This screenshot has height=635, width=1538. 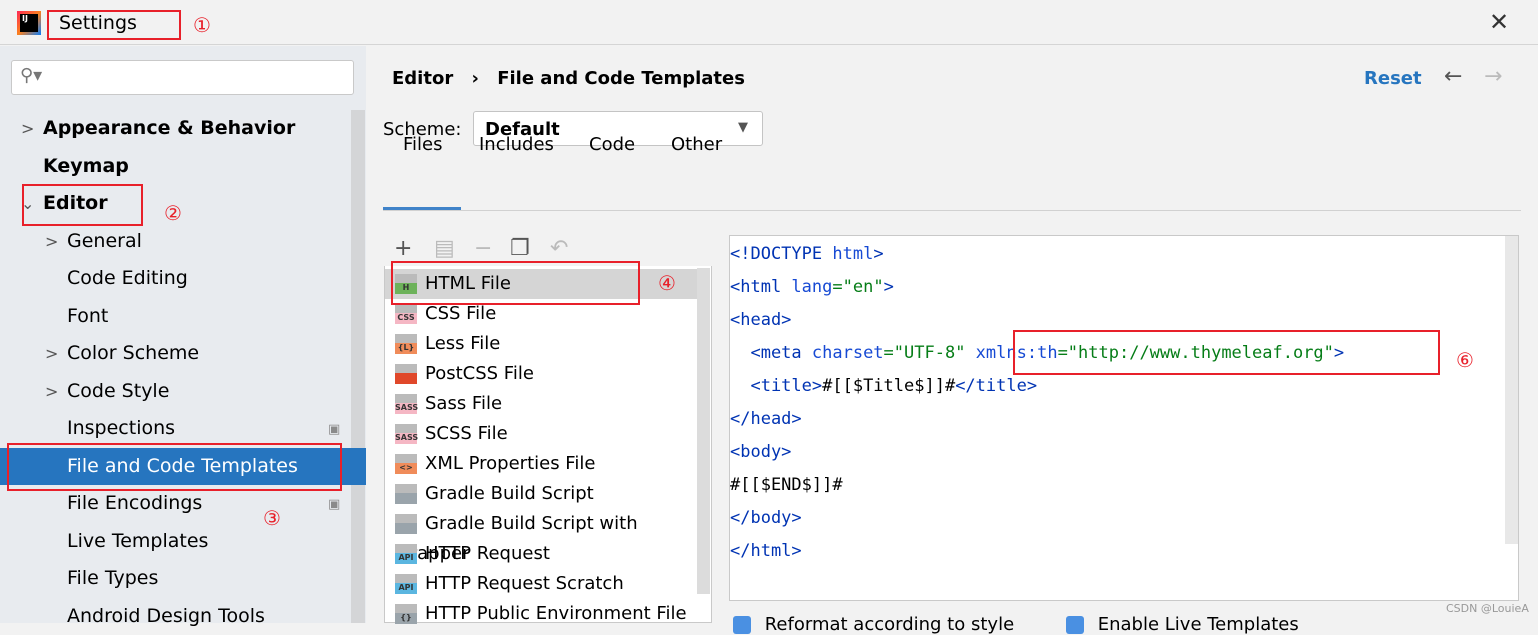 What do you see at coordinates (406, 614) in the screenshot?
I see `file-type-icon: {}` at bounding box center [406, 614].